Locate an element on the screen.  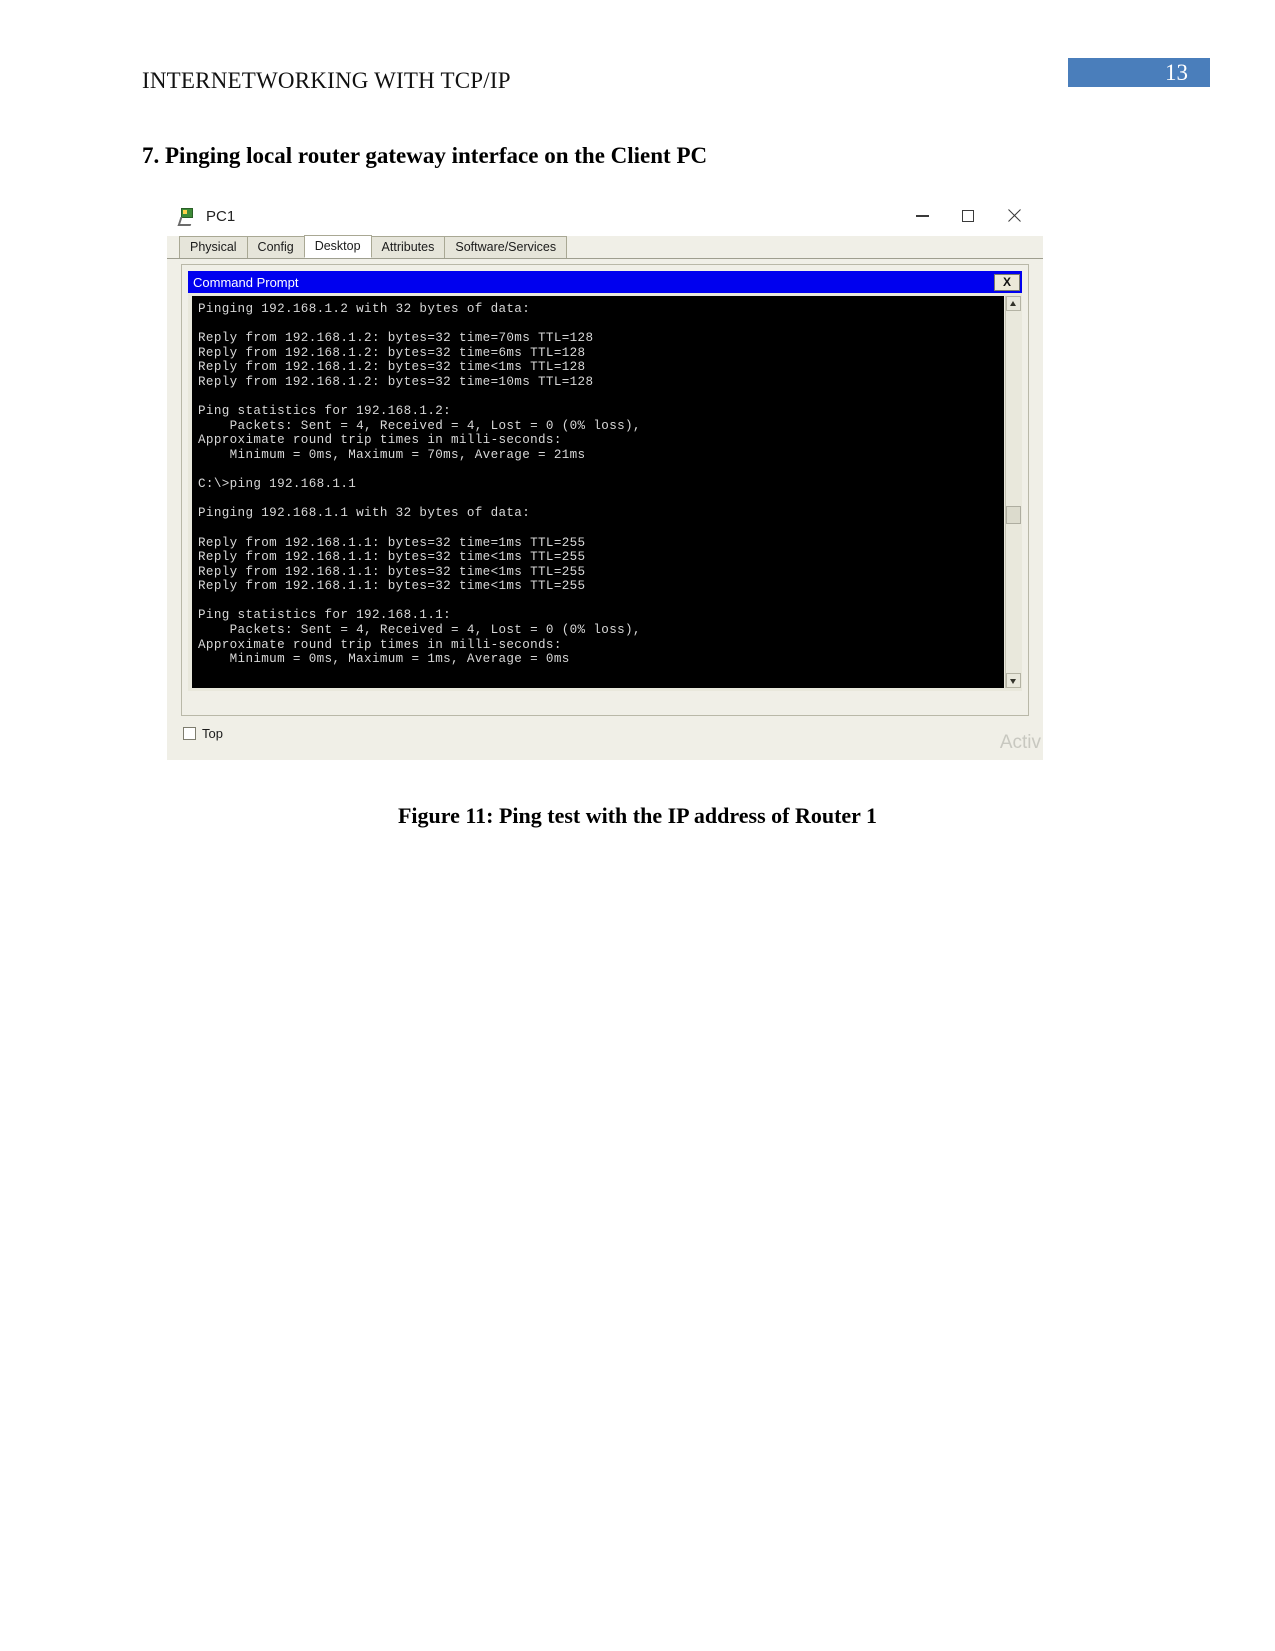
maximize-icon is located at coordinates (968, 216).